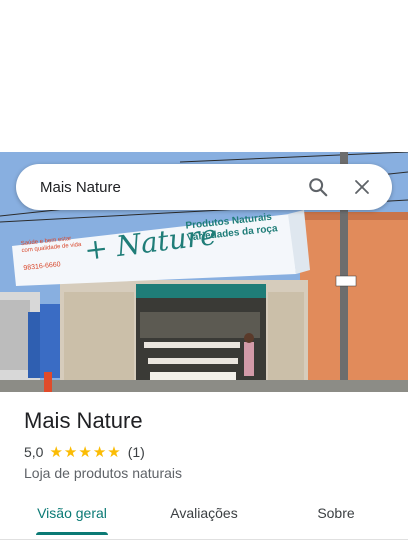 This screenshot has width=408, height=544. I want to click on place-name: Mais Nature, so click(83, 420).